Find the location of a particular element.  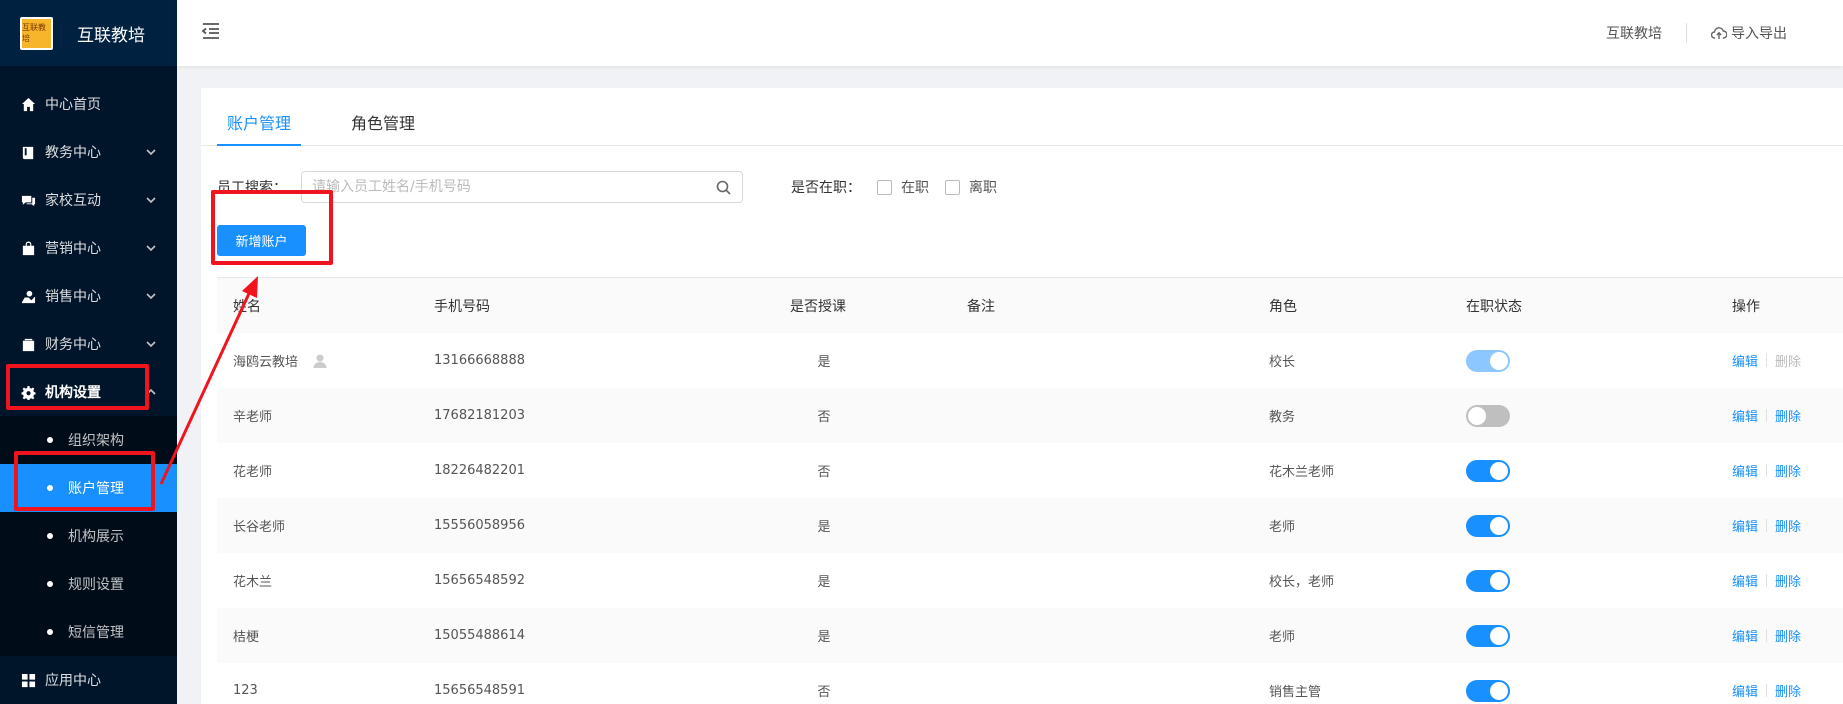

search-box is located at coordinates (522, 187).